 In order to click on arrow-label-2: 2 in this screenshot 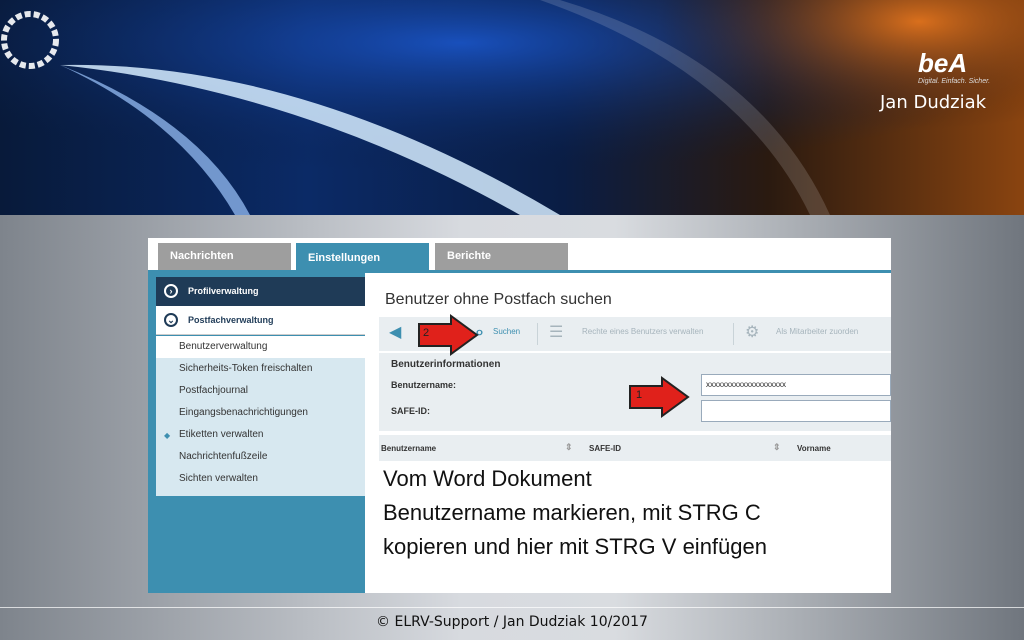, I will do `click(426, 333)`.